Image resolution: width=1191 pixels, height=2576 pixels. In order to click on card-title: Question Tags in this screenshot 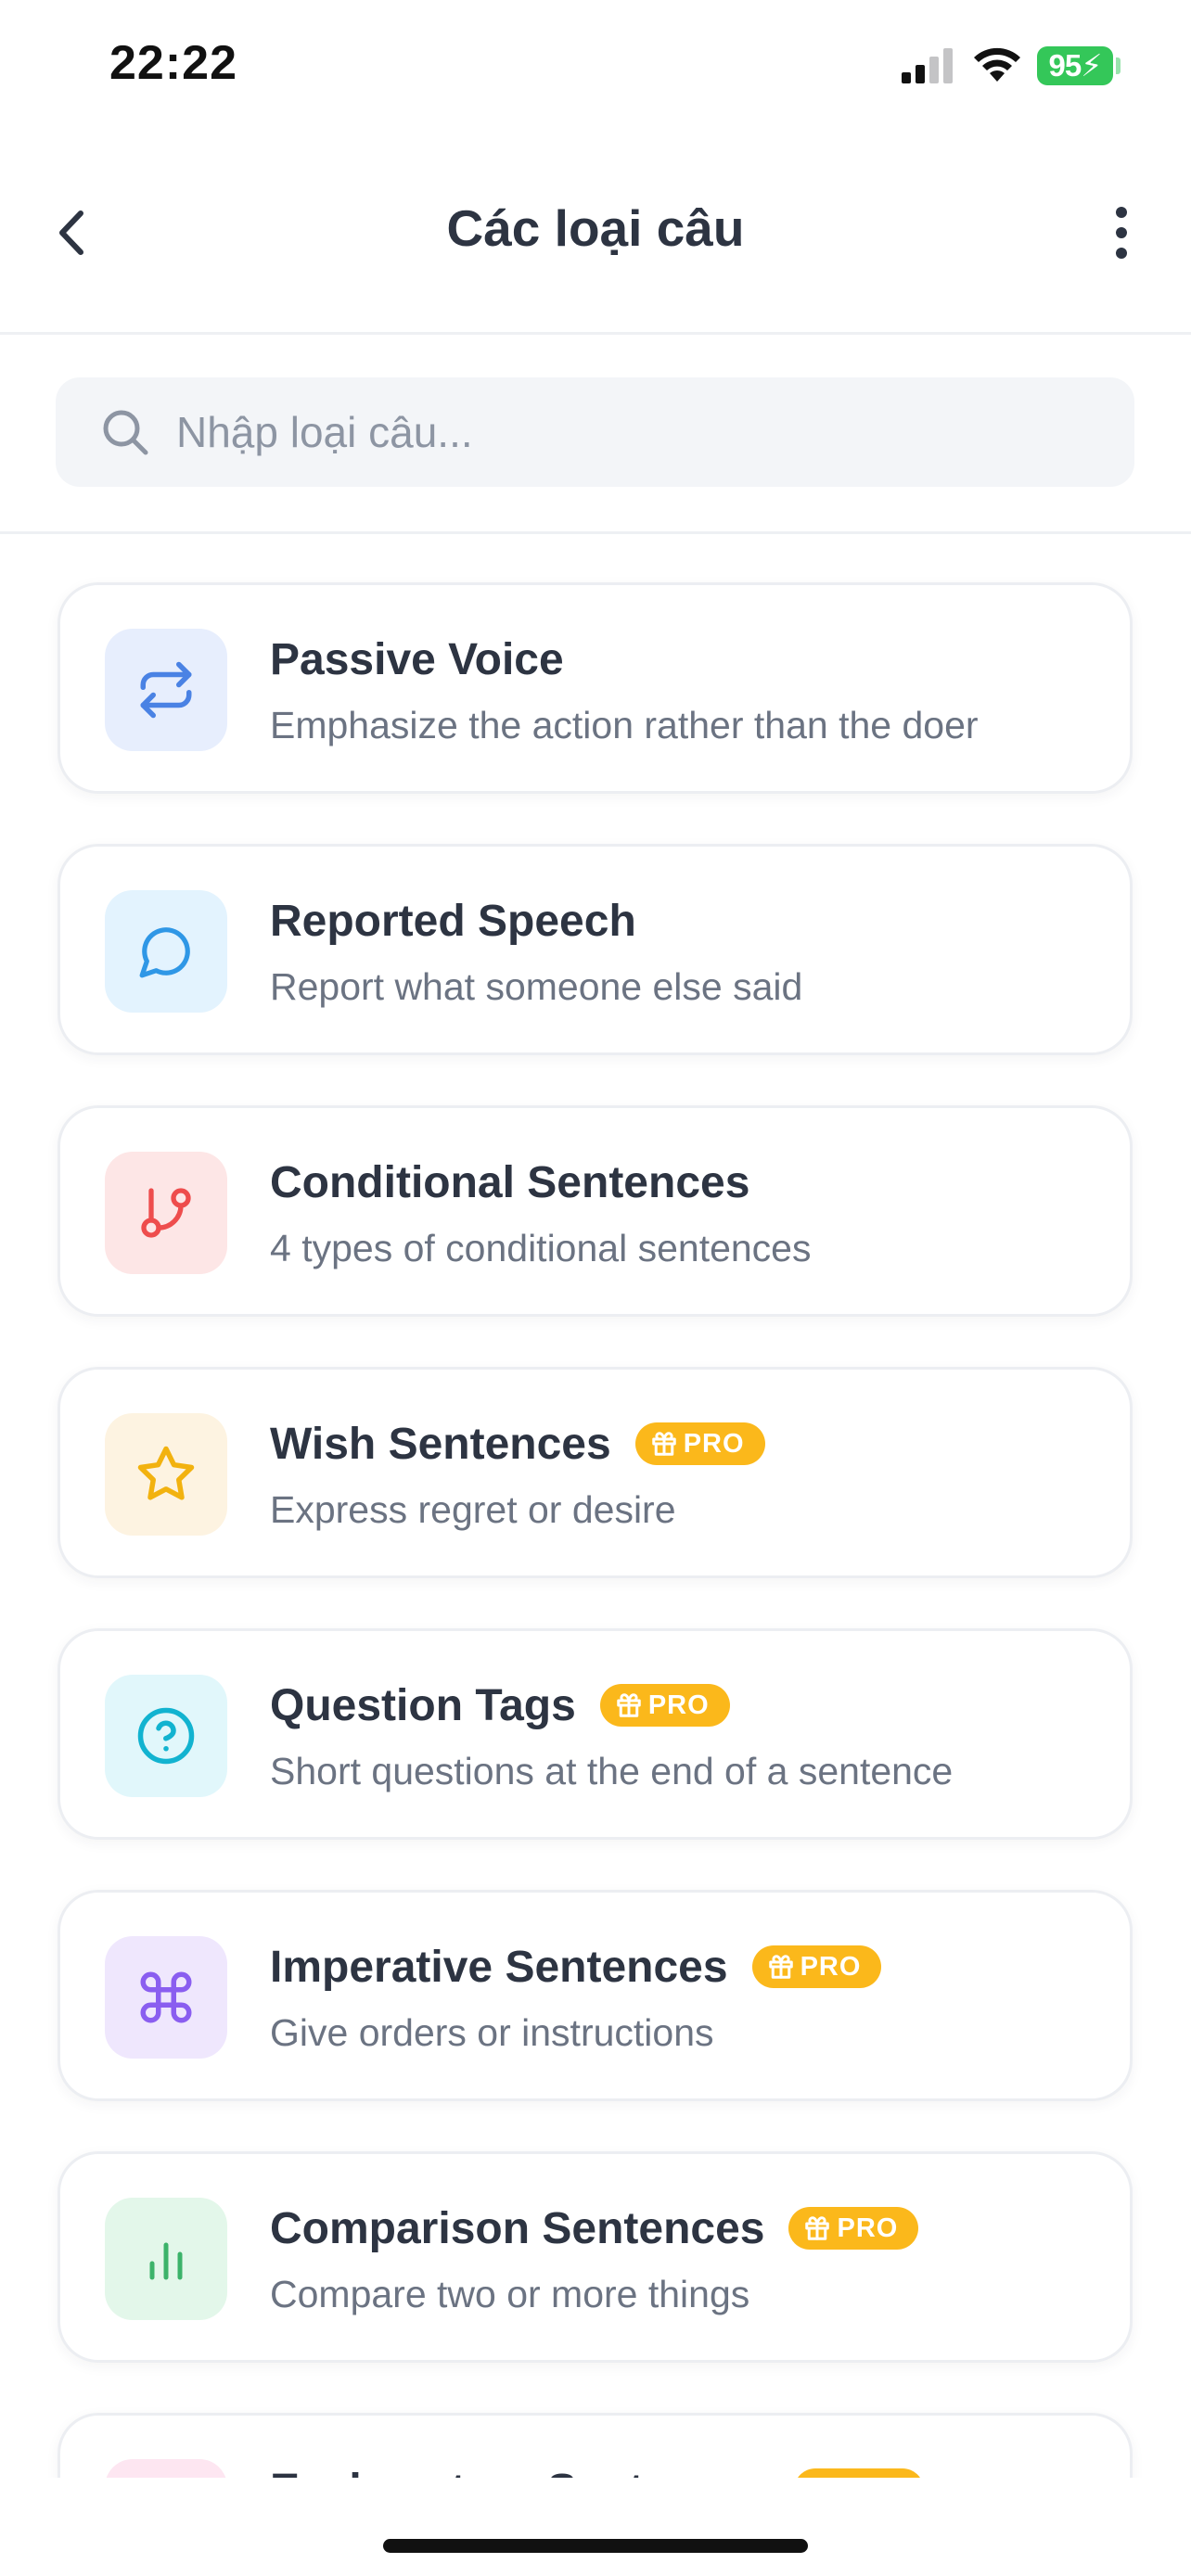, I will do `click(423, 1705)`.